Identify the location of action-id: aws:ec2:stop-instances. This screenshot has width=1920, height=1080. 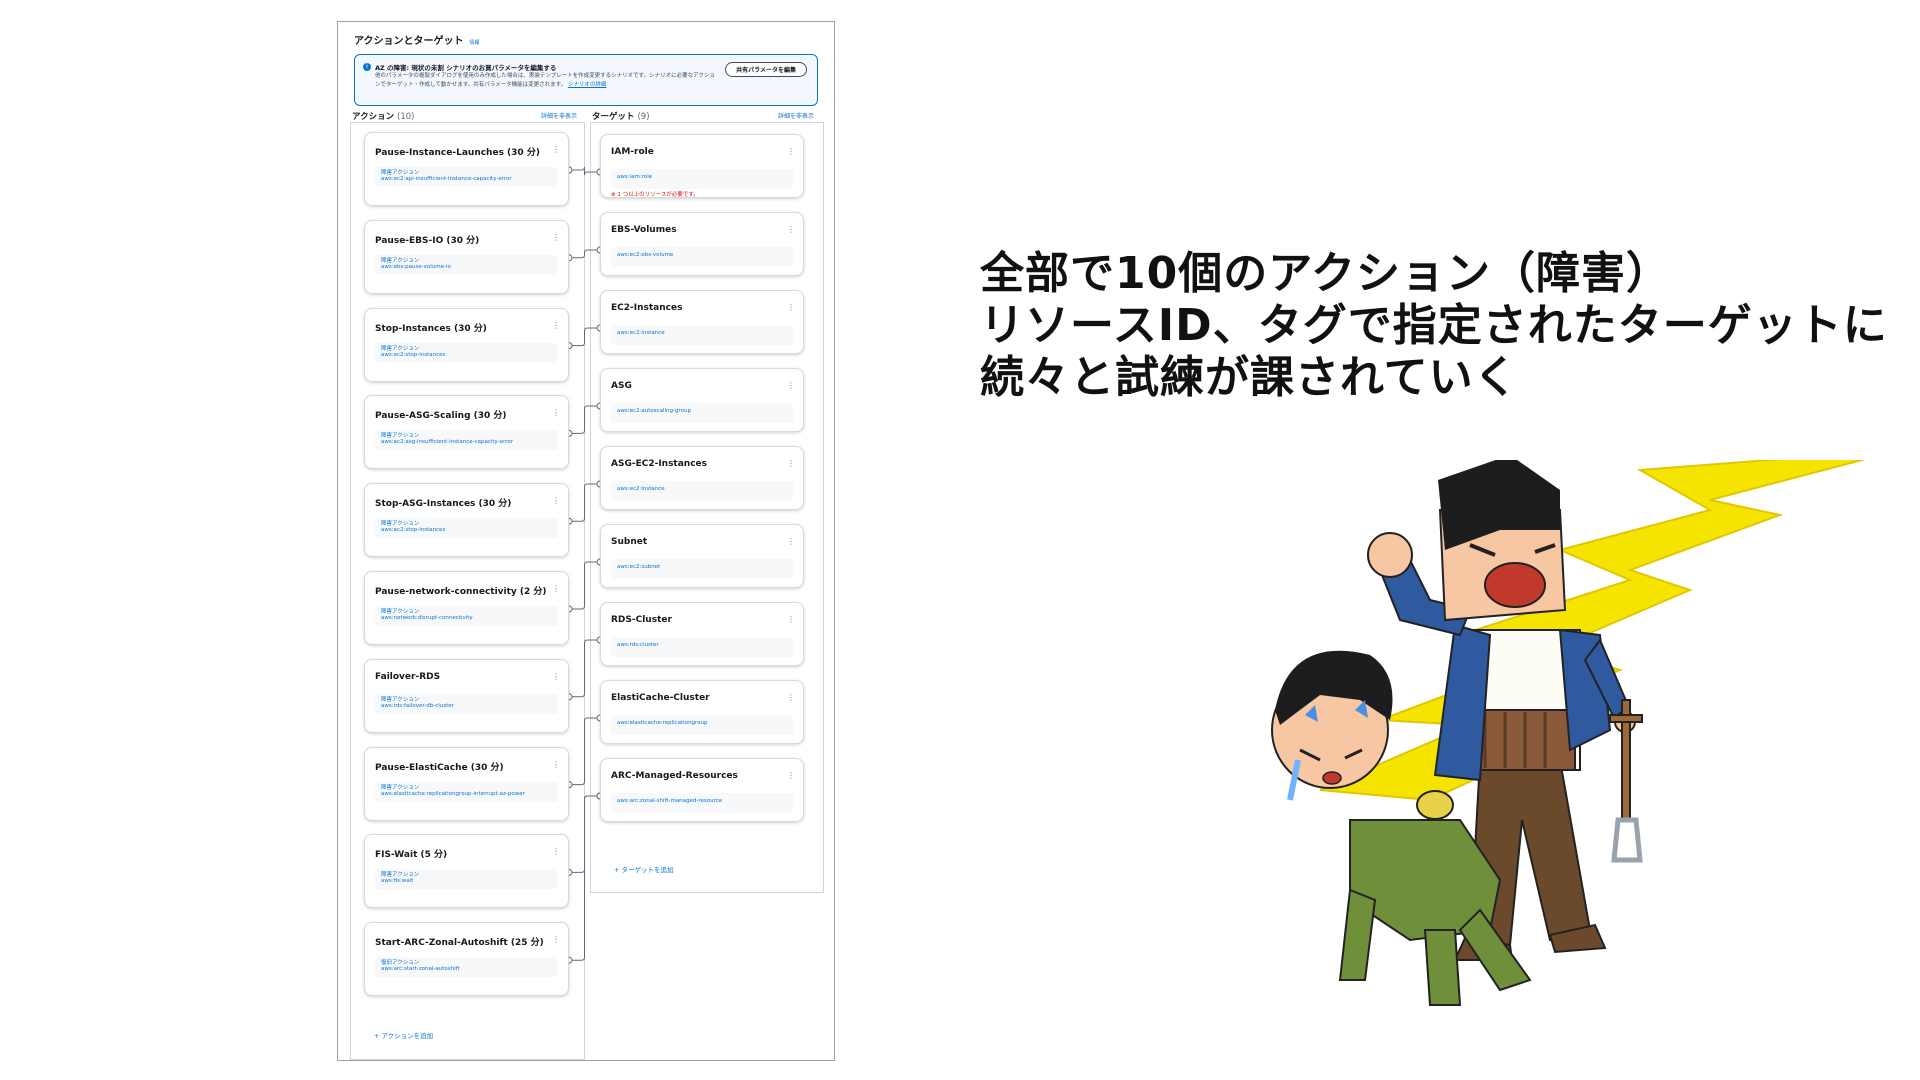
(413, 354).